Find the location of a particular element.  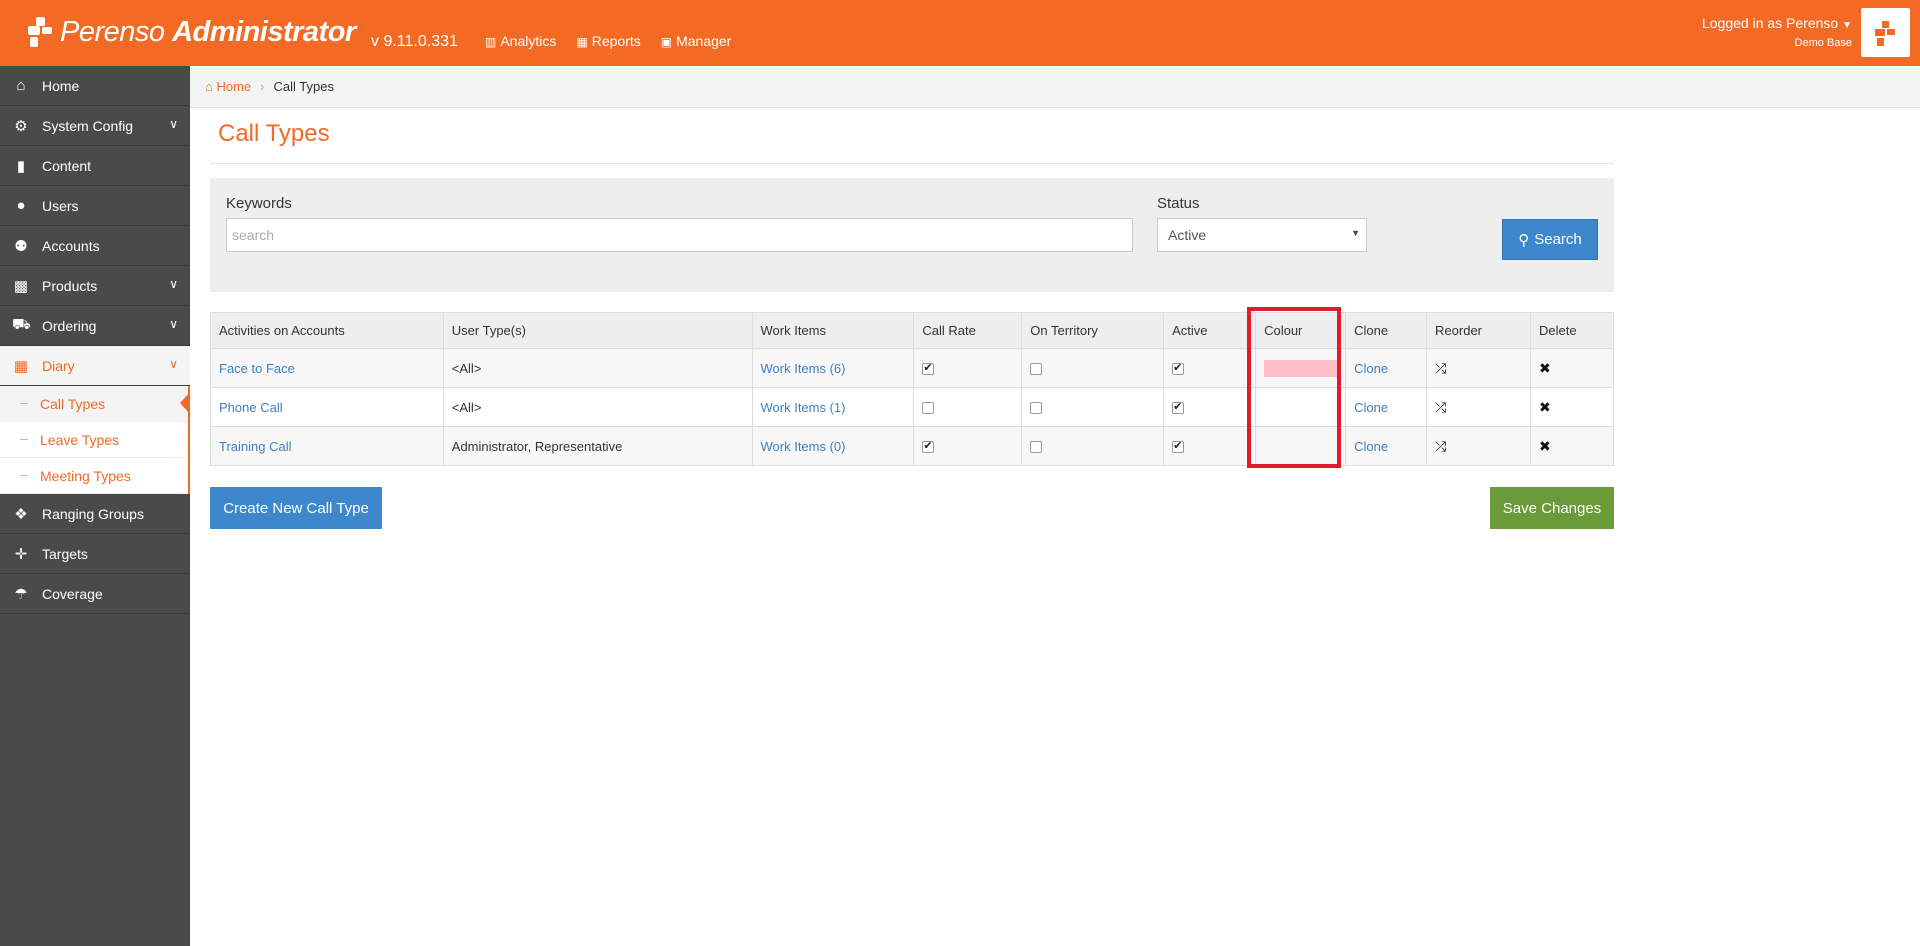

chevron-right-icon: › is located at coordinates (262, 86).